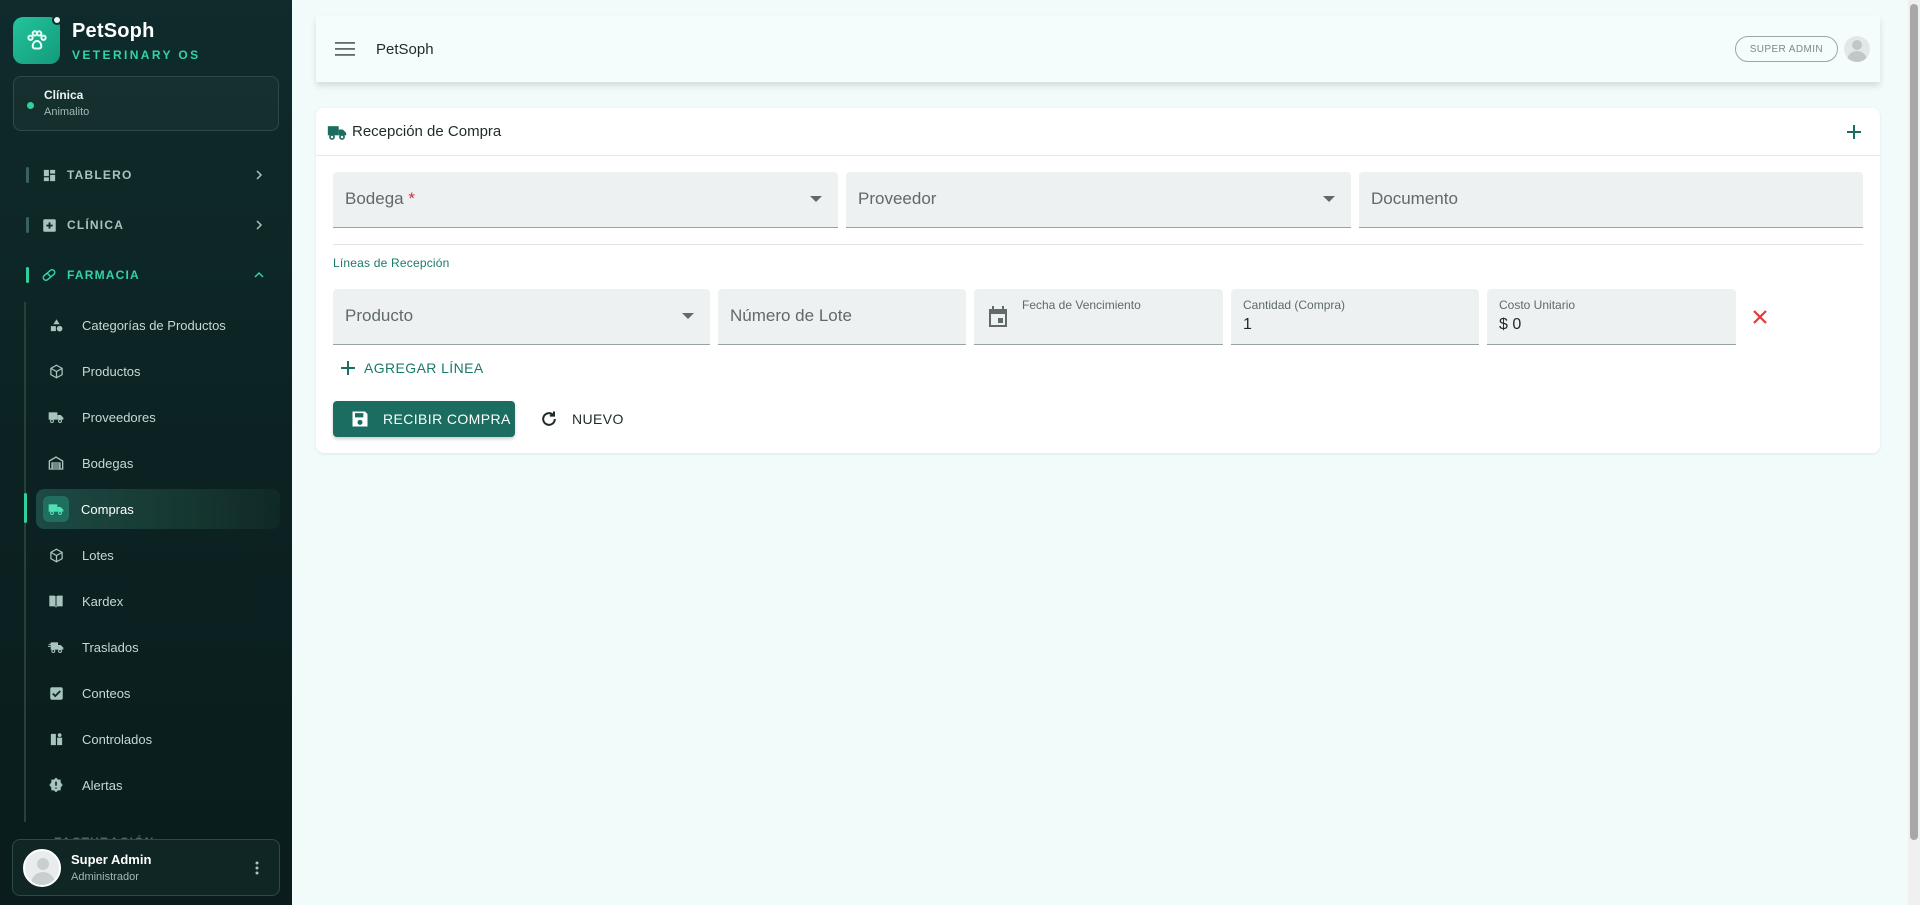  Describe the element at coordinates (146, 225) in the screenshot. I see `nav-group-clinica: CLÍNICA` at that location.